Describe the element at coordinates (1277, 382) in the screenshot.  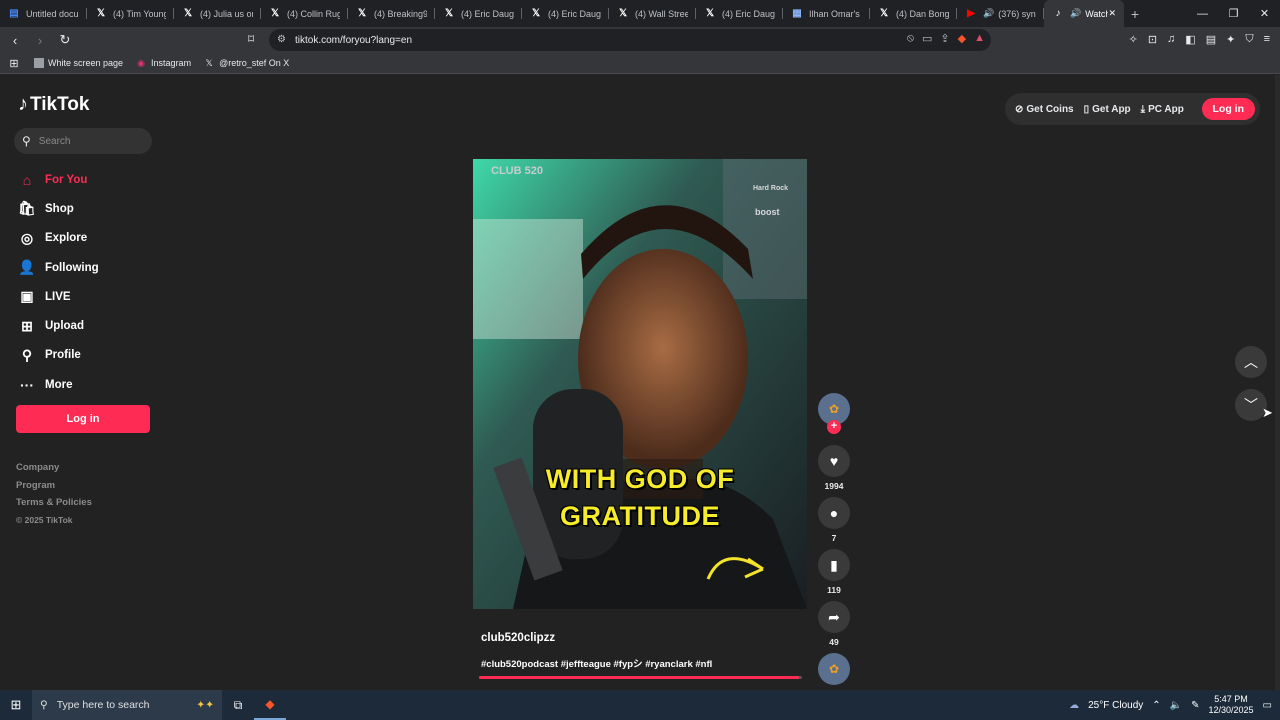
I see `page-scrollbar` at that location.